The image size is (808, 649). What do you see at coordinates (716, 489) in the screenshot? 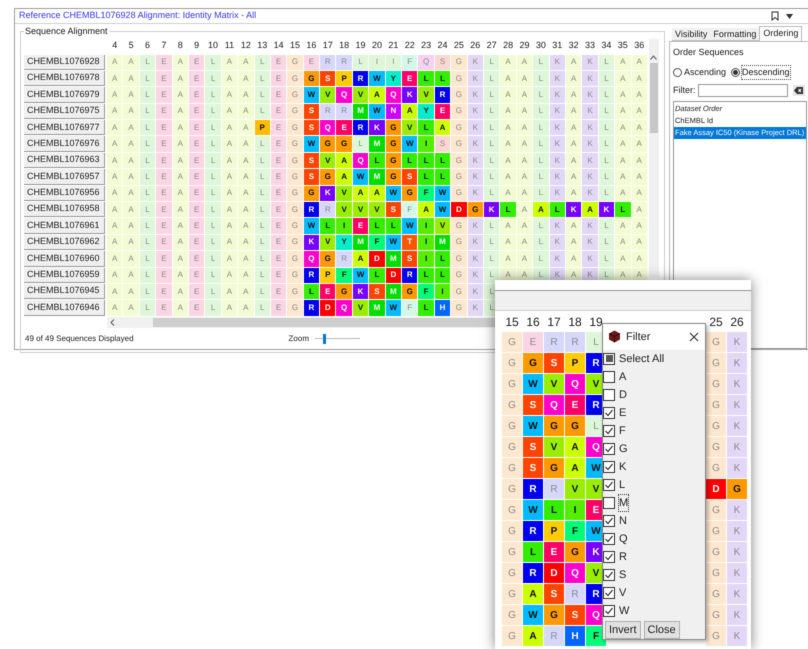
I see `residue-cell: D` at bounding box center [716, 489].